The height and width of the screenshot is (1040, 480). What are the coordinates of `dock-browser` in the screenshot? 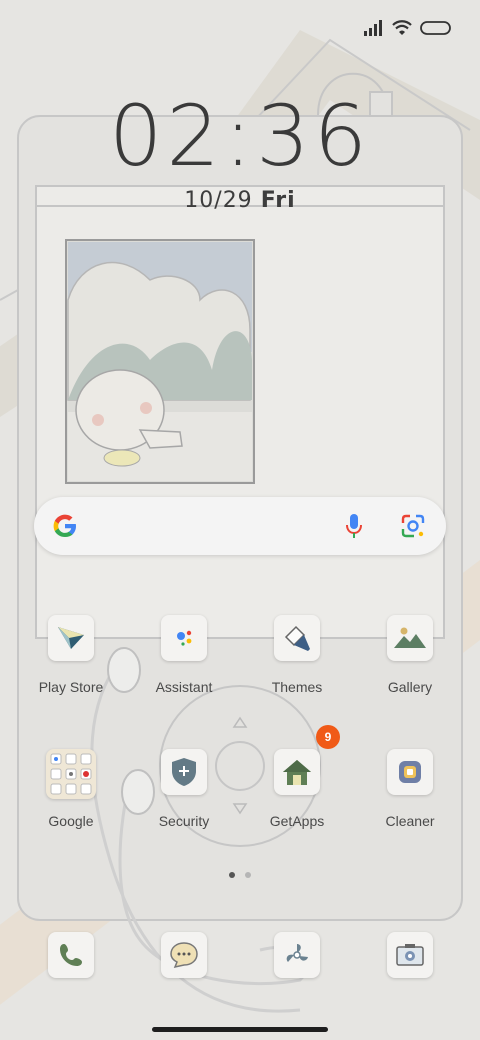 It's located at (297, 955).